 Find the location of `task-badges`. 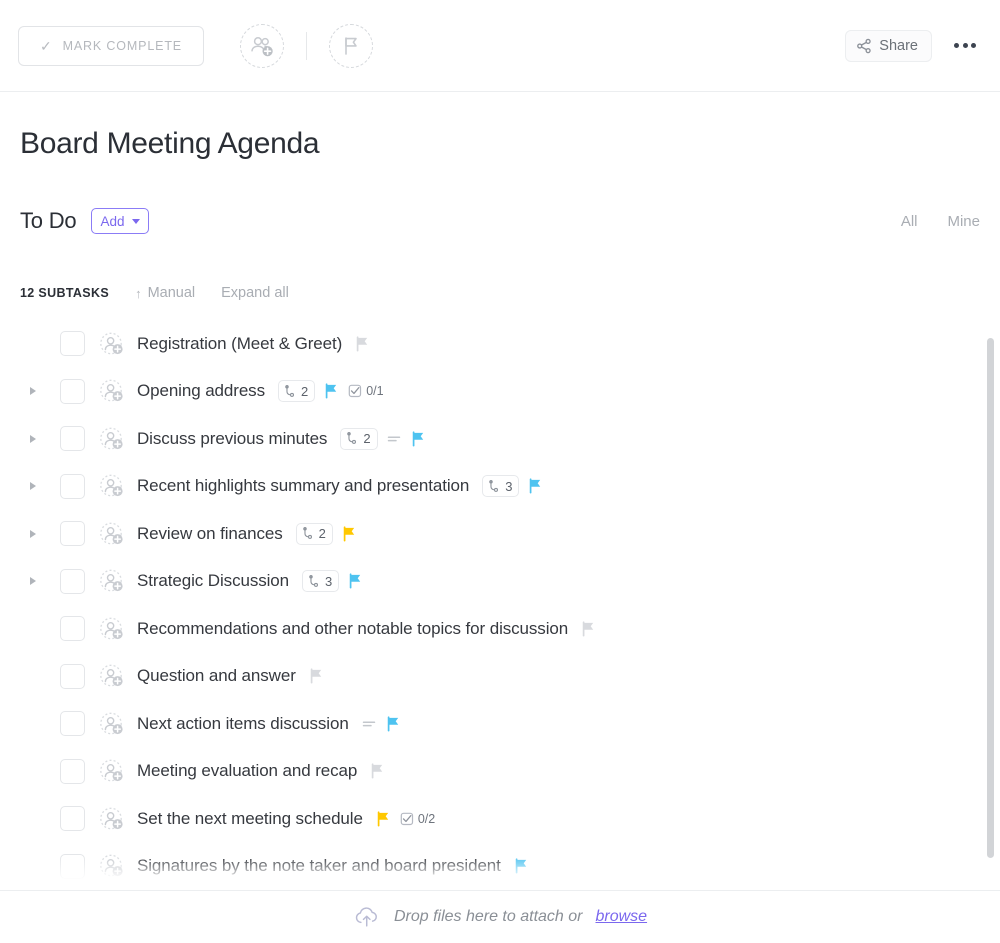

task-badges is located at coordinates (521, 866).